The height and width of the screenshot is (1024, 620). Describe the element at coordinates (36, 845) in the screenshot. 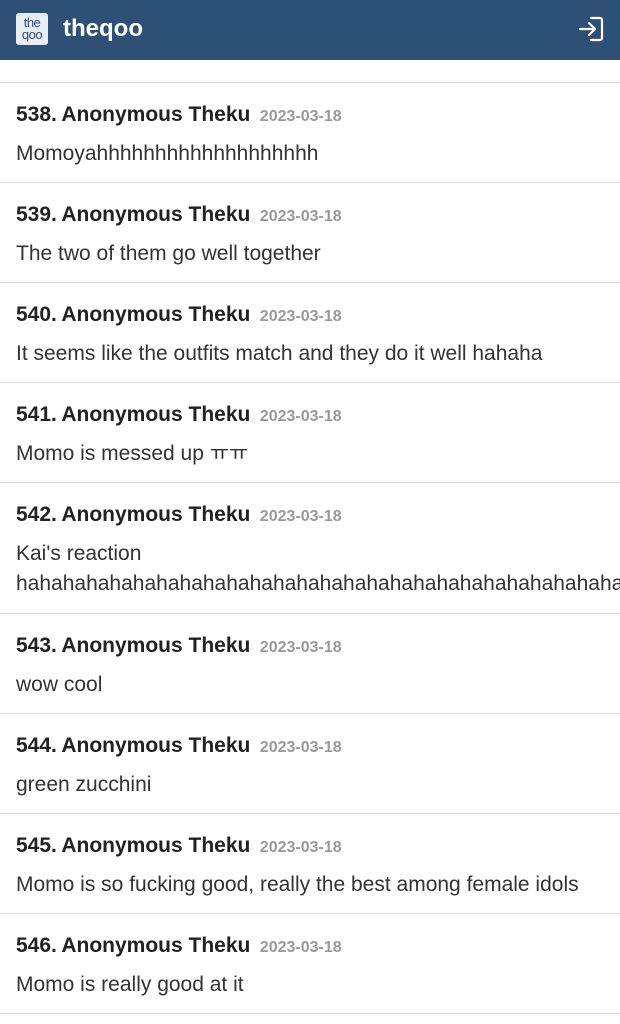

I see `comment-number: 545.` at that location.